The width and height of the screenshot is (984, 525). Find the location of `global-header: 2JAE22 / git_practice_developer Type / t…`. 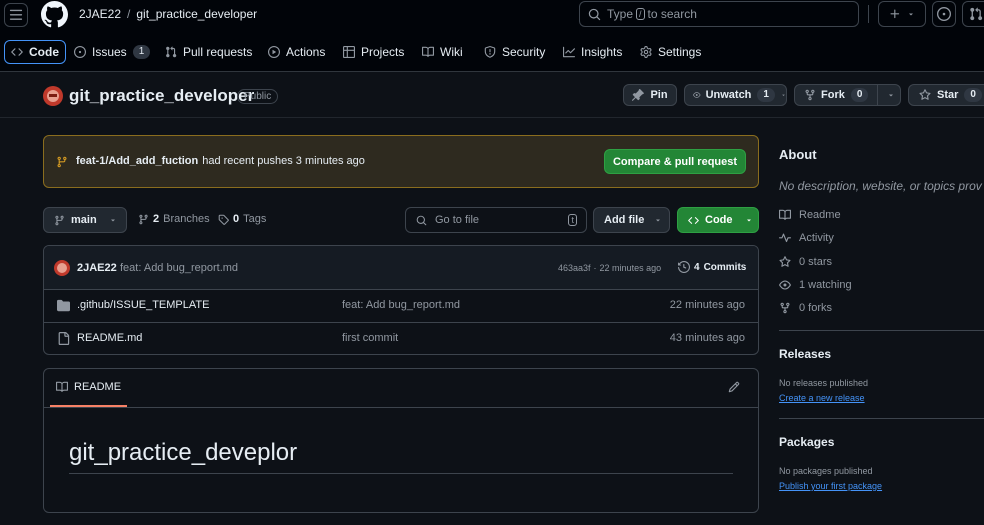

global-header: 2JAE22 / git_practice_developer Type / t… is located at coordinates (492, 36).